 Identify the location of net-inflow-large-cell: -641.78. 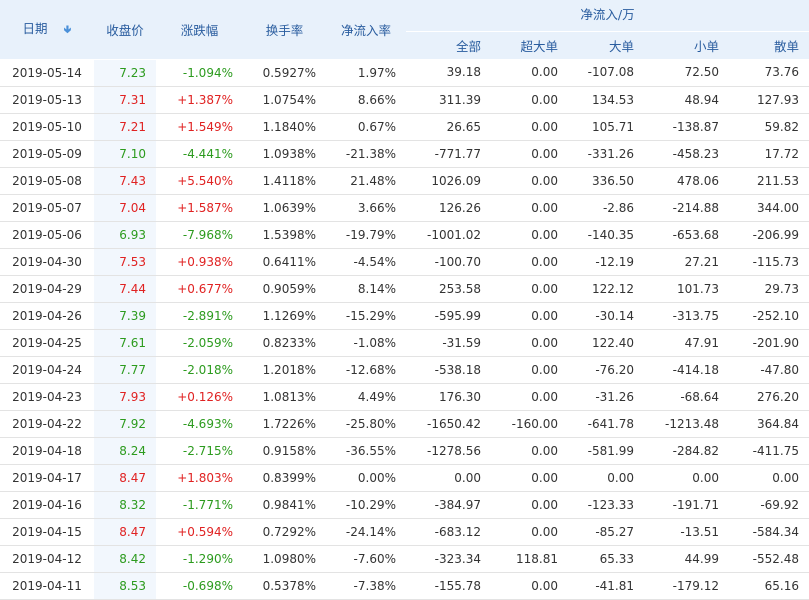
(606, 424).